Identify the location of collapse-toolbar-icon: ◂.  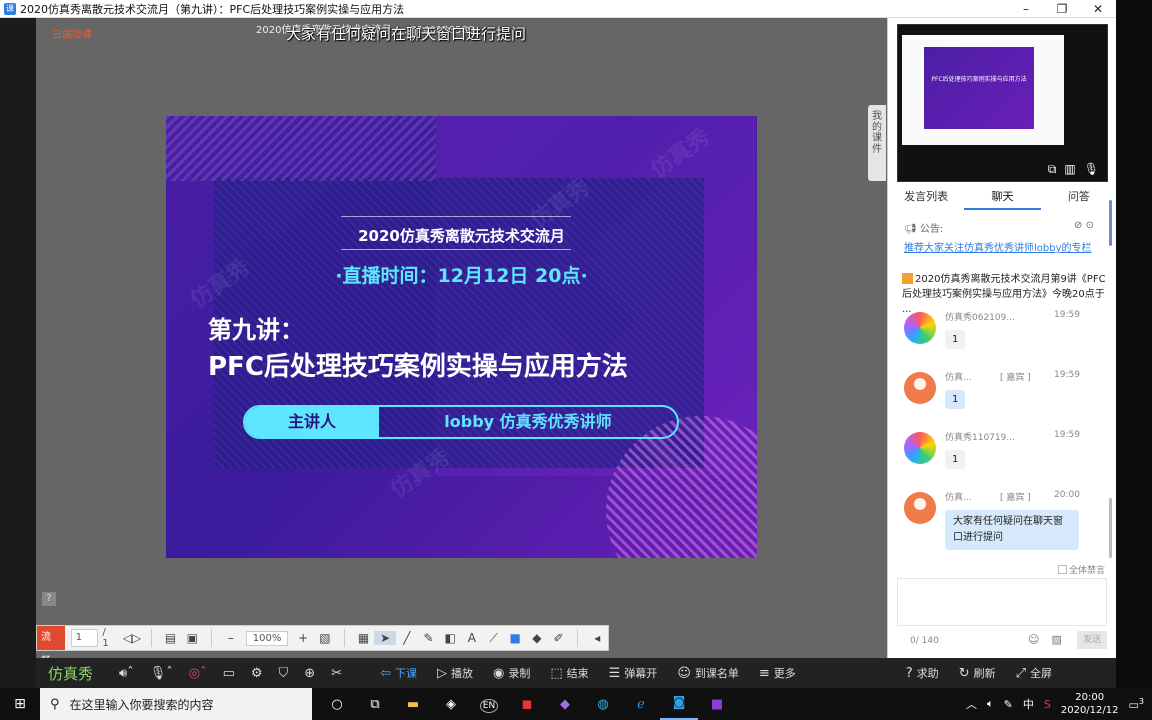
(597, 638).